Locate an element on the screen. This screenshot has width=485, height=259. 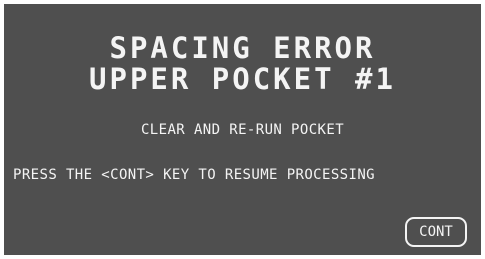
error-title: SPACING ERROR is located at coordinates (242, 48).